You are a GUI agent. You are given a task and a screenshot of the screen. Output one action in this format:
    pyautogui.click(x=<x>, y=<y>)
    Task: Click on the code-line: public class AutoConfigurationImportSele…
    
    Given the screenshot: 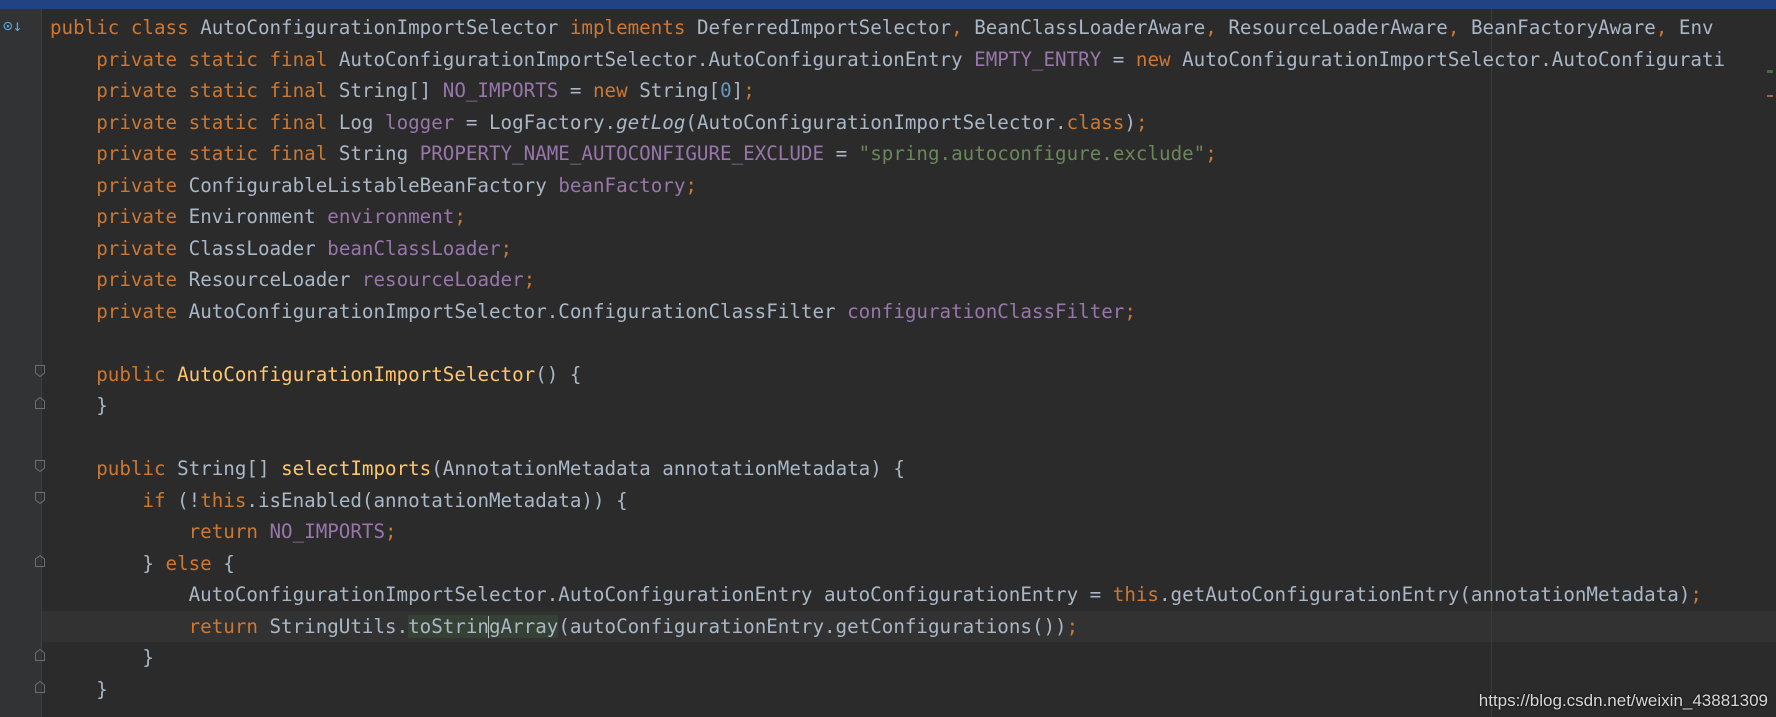 What is the action you would take?
    pyautogui.click(x=887, y=28)
    